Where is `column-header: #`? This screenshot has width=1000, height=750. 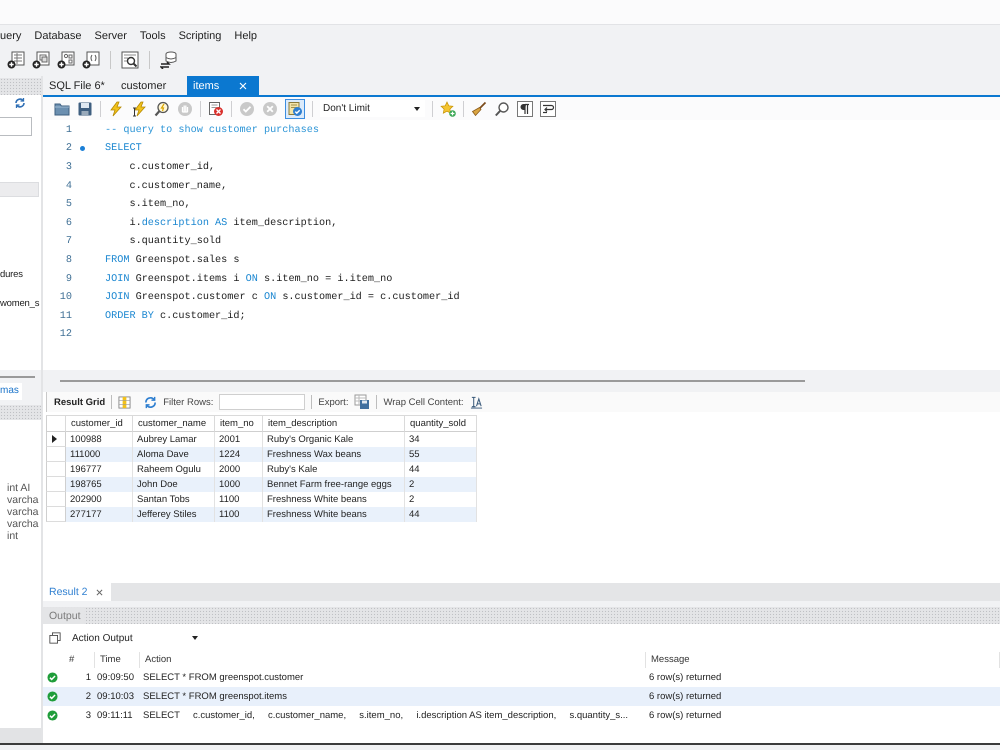 column-header: # is located at coordinates (78, 660).